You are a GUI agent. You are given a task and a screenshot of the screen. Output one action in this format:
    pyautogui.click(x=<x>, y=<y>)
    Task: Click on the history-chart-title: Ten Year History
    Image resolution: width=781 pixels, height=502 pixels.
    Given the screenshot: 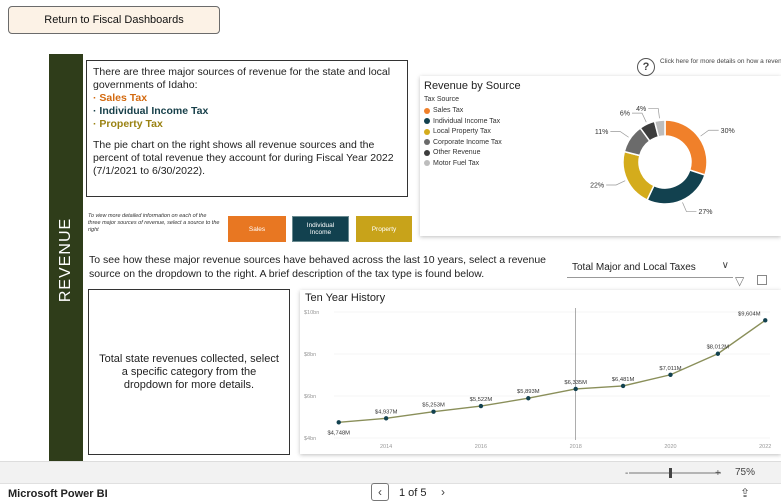 What is the action you would take?
    pyautogui.click(x=345, y=298)
    